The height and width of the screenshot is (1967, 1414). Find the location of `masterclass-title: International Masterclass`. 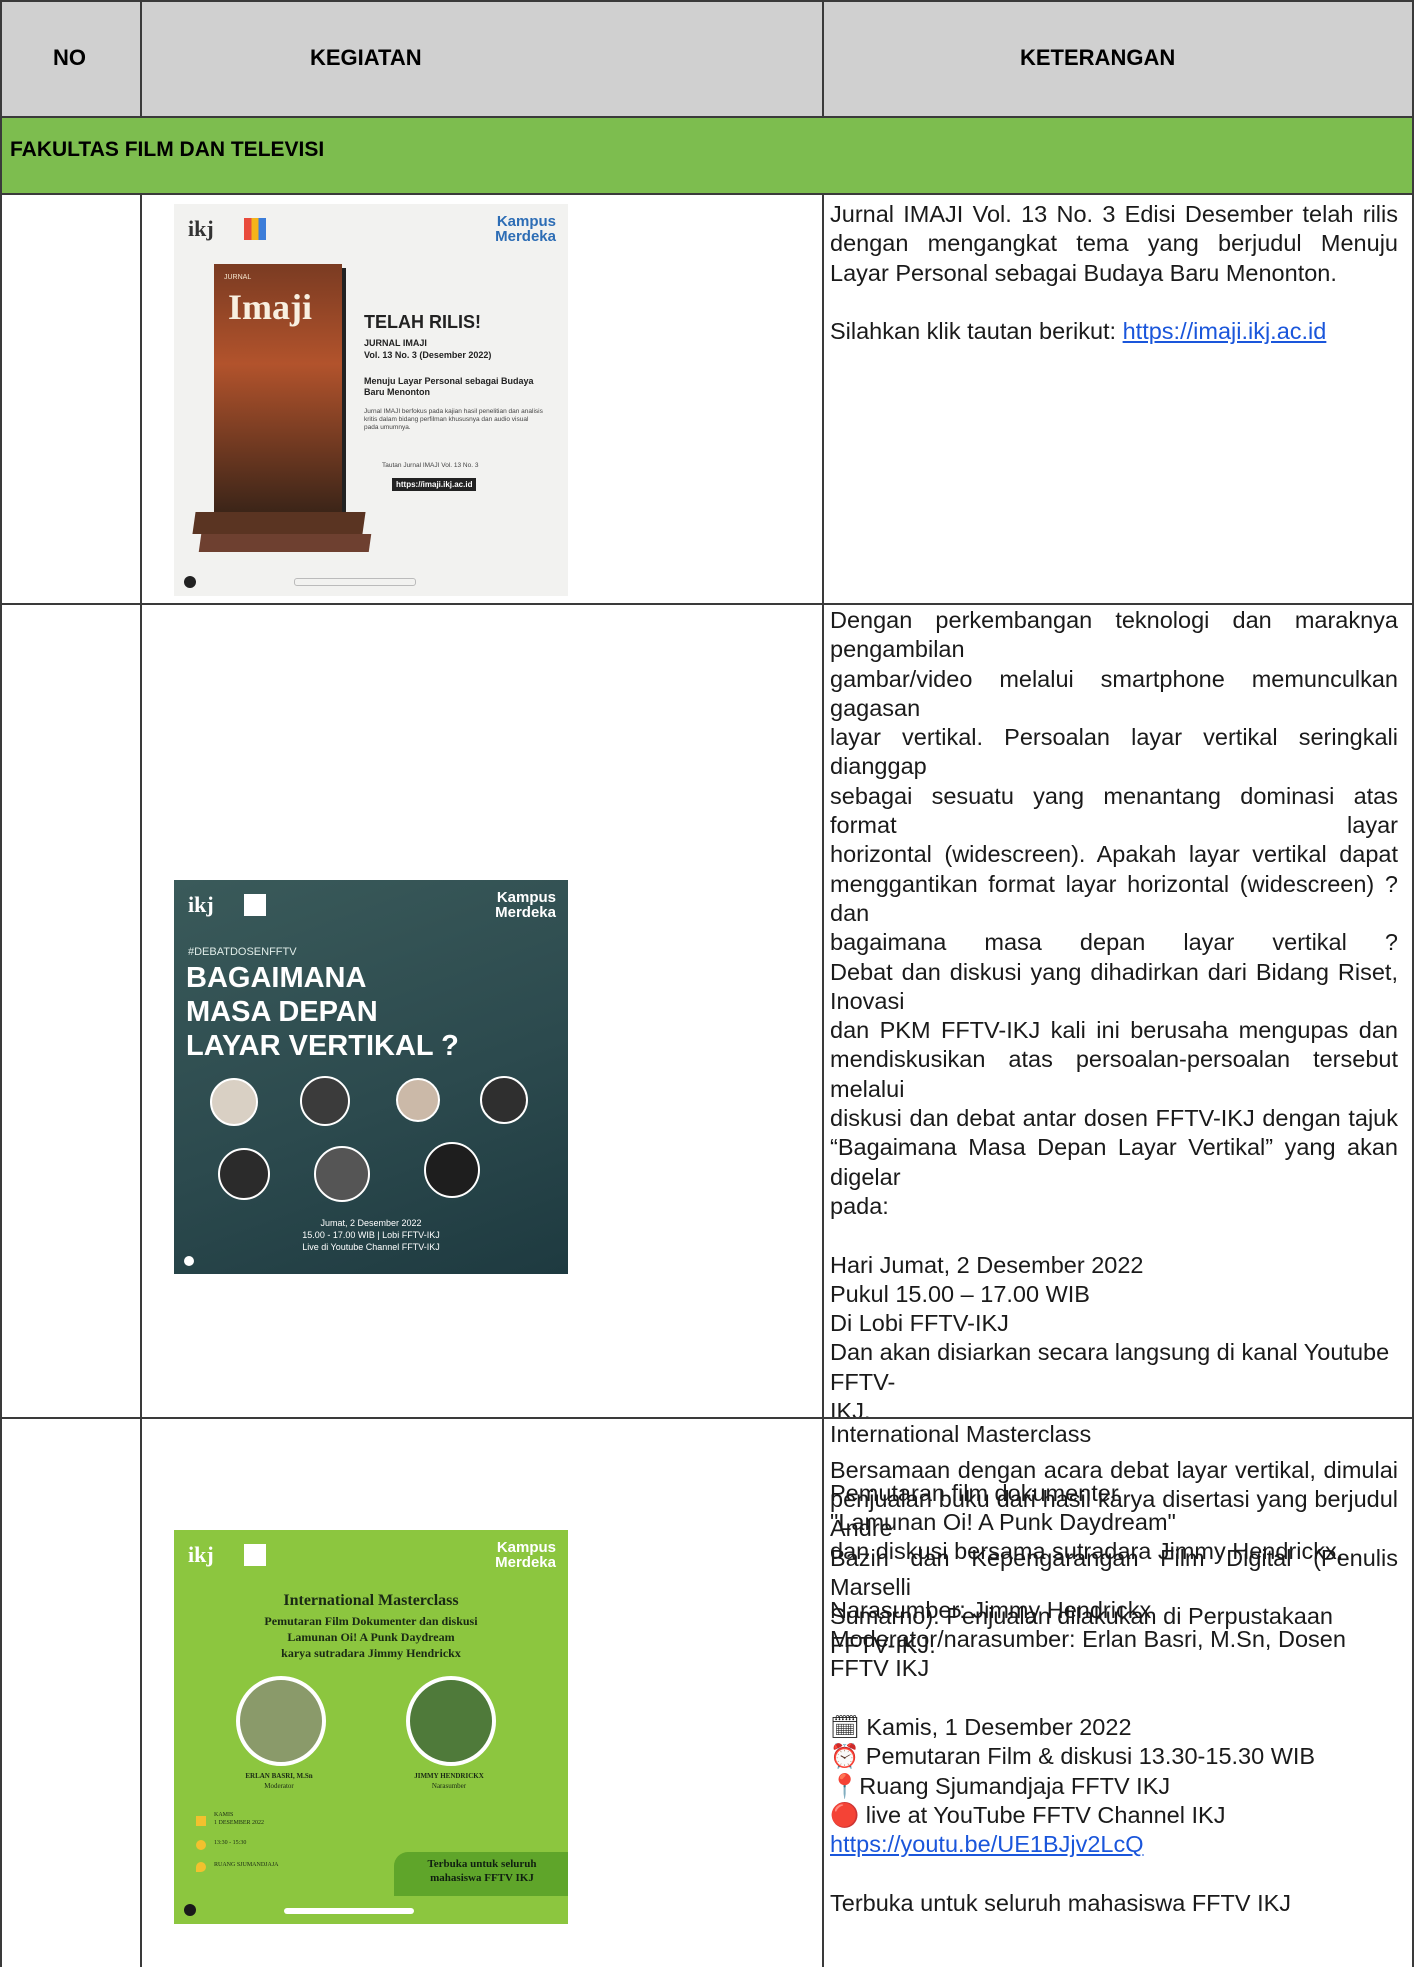

masterclass-title: International Masterclass is located at coordinates (961, 1434).